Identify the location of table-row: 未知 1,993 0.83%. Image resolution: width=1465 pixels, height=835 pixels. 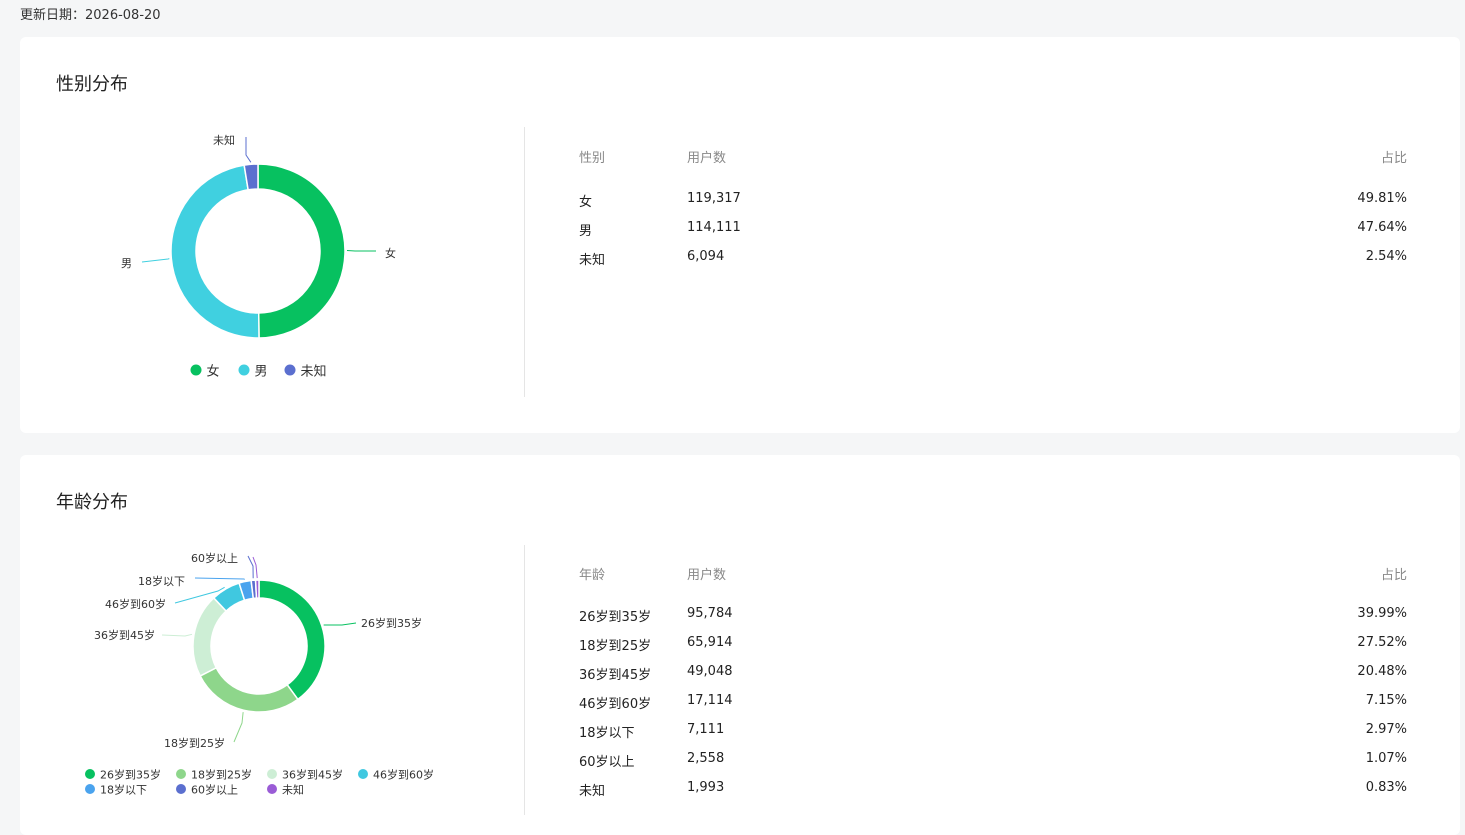
(993, 788).